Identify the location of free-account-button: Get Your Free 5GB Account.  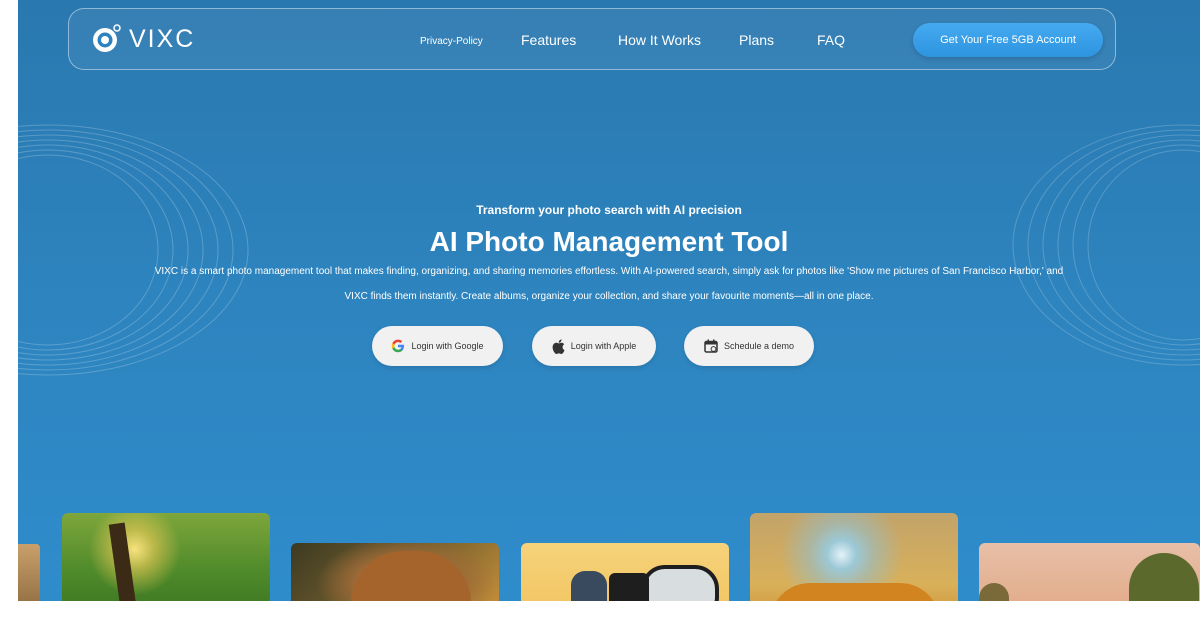
(1008, 40).